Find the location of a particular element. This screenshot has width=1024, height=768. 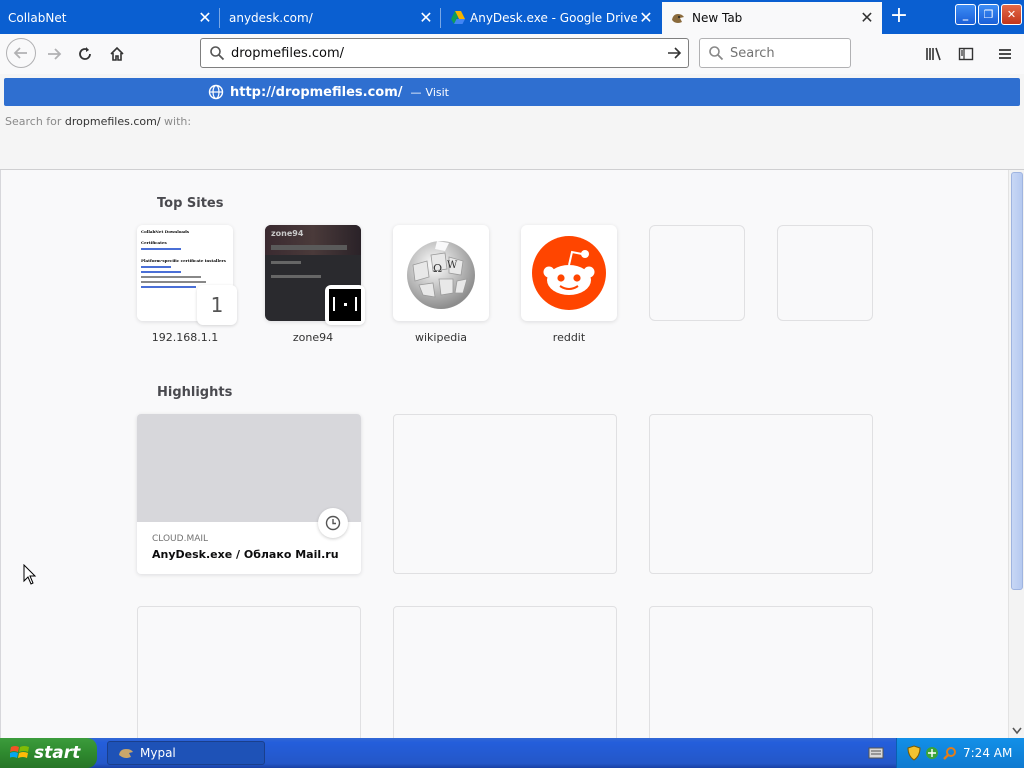

url-input: dropmefiles.com/ is located at coordinates (445, 53).